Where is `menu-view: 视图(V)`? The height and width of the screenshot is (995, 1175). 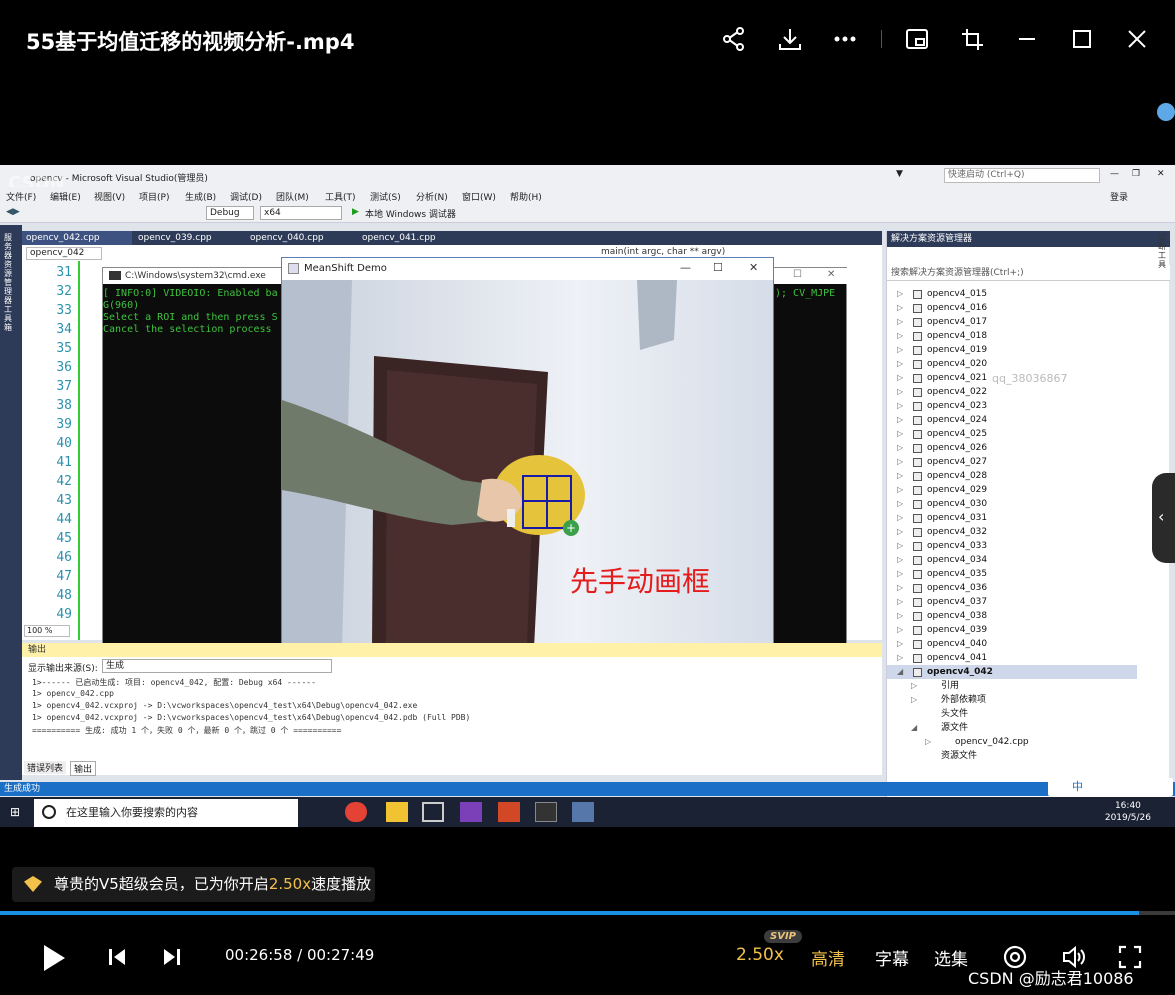
menu-view: 视图(V) is located at coordinates (109, 196).